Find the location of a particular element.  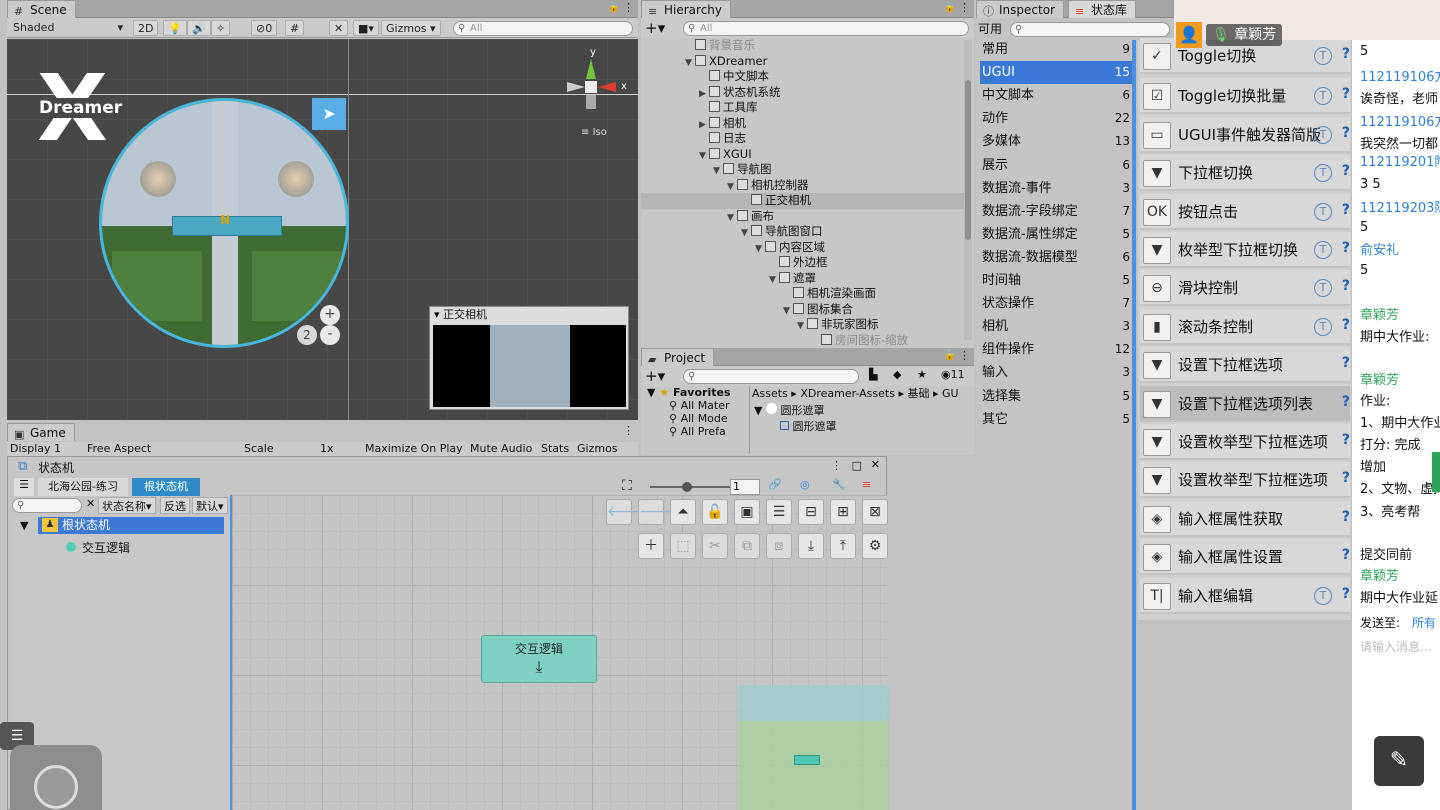

hierarchy-item: ▼ 图标集合 is located at coordinates (802, 310).